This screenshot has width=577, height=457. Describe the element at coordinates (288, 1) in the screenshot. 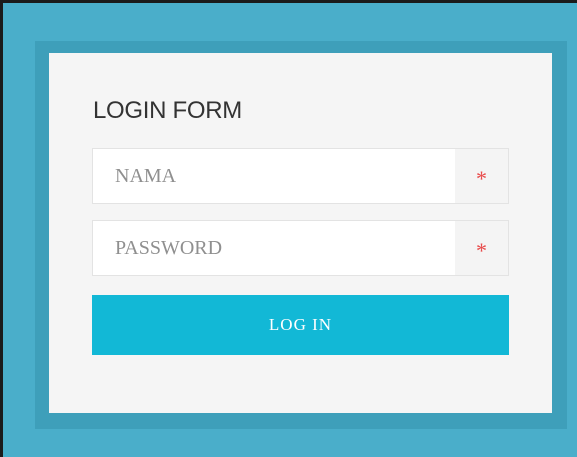

I see `window-border-top` at that location.